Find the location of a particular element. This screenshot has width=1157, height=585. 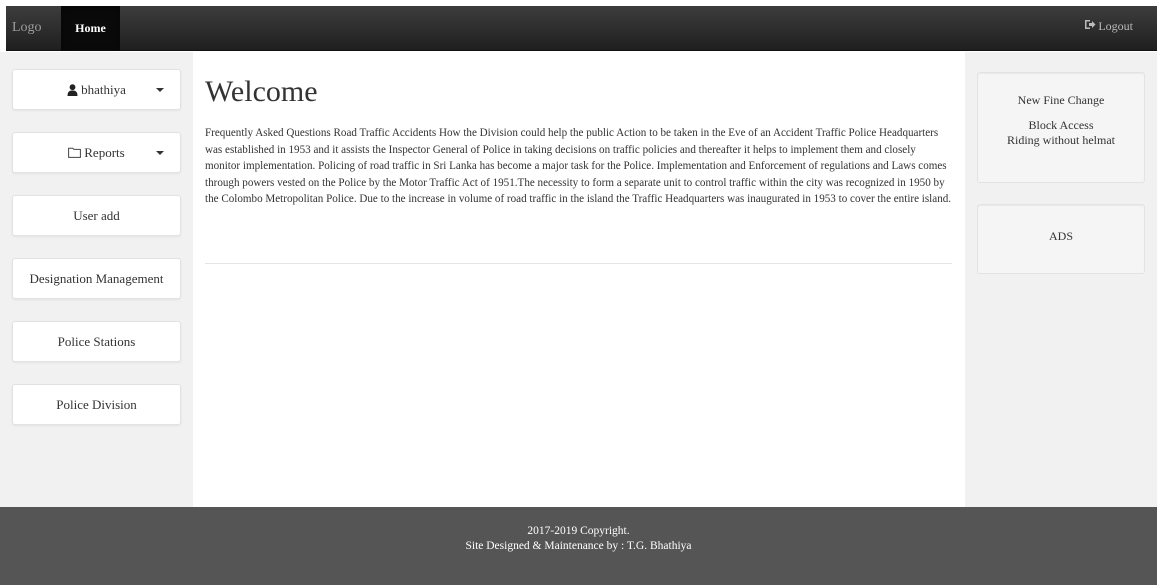

police-division-button: Police Division is located at coordinates (96, 404).